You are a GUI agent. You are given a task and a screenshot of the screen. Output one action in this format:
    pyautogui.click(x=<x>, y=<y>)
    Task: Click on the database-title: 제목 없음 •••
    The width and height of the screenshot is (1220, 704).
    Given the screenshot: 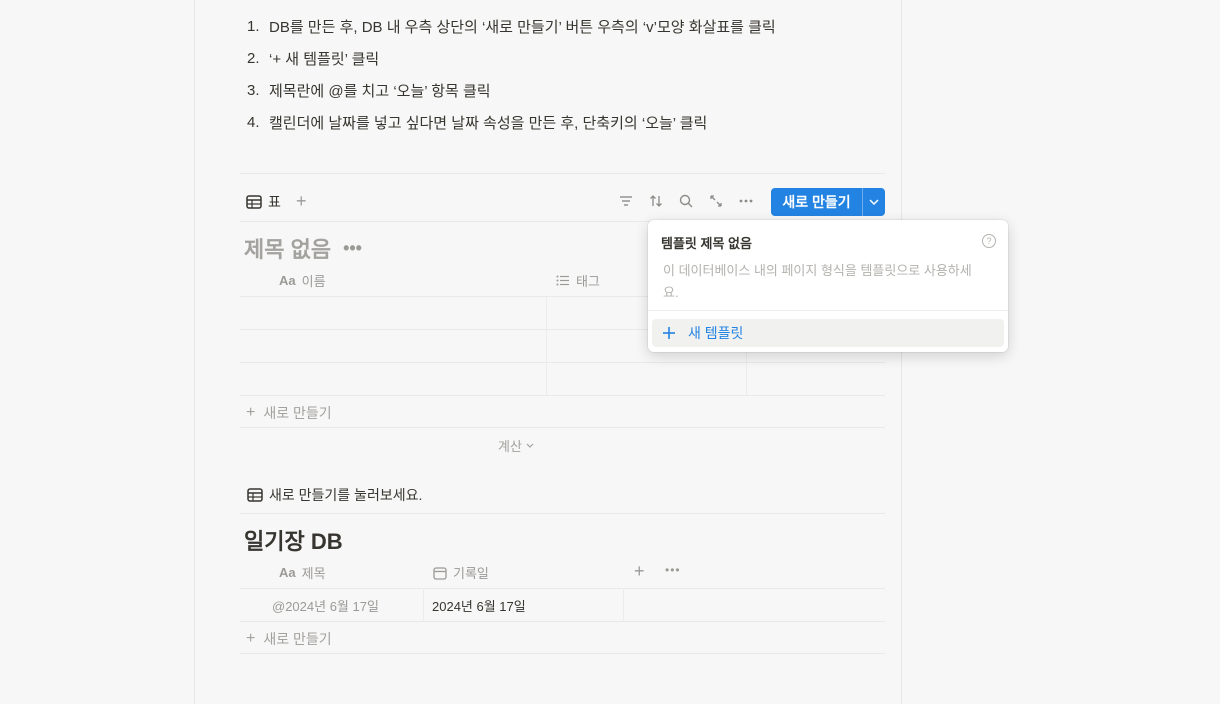 What is the action you would take?
    pyautogui.click(x=303, y=248)
    